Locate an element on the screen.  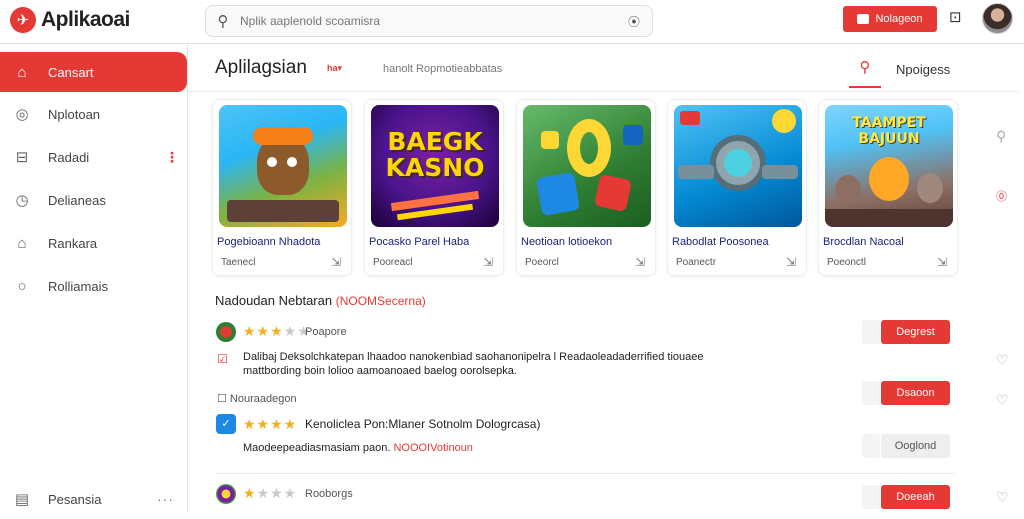
app-card-title: Rabodlat Poosonea is located at coordinates (720, 242).